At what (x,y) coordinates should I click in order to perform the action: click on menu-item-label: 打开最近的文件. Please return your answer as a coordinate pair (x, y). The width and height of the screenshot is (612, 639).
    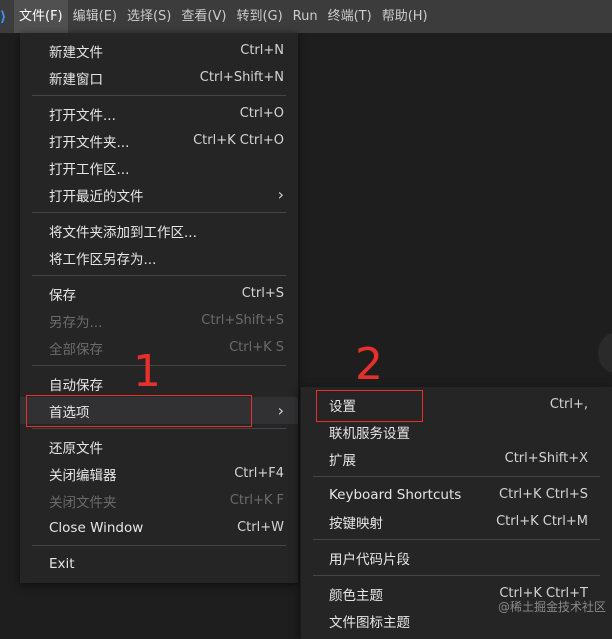
    Looking at the image, I should click on (96, 196).